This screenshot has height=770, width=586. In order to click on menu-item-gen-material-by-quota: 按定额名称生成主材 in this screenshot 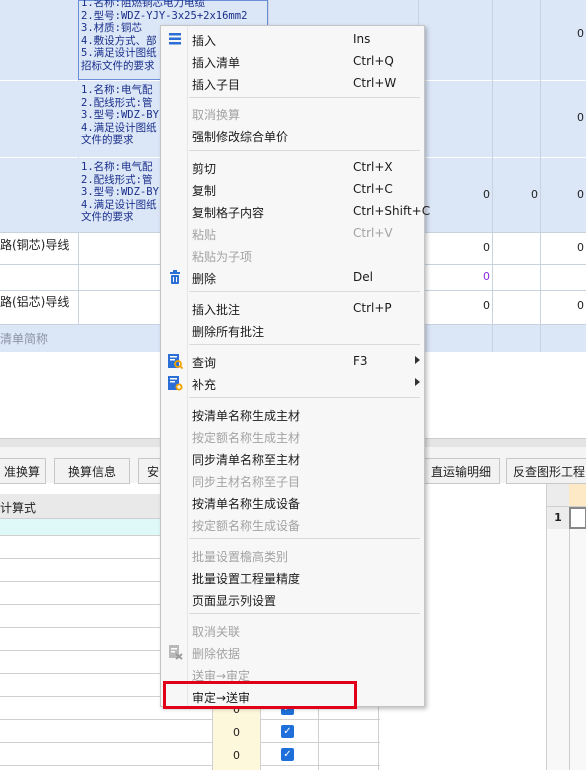, I will do `click(246, 438)`.